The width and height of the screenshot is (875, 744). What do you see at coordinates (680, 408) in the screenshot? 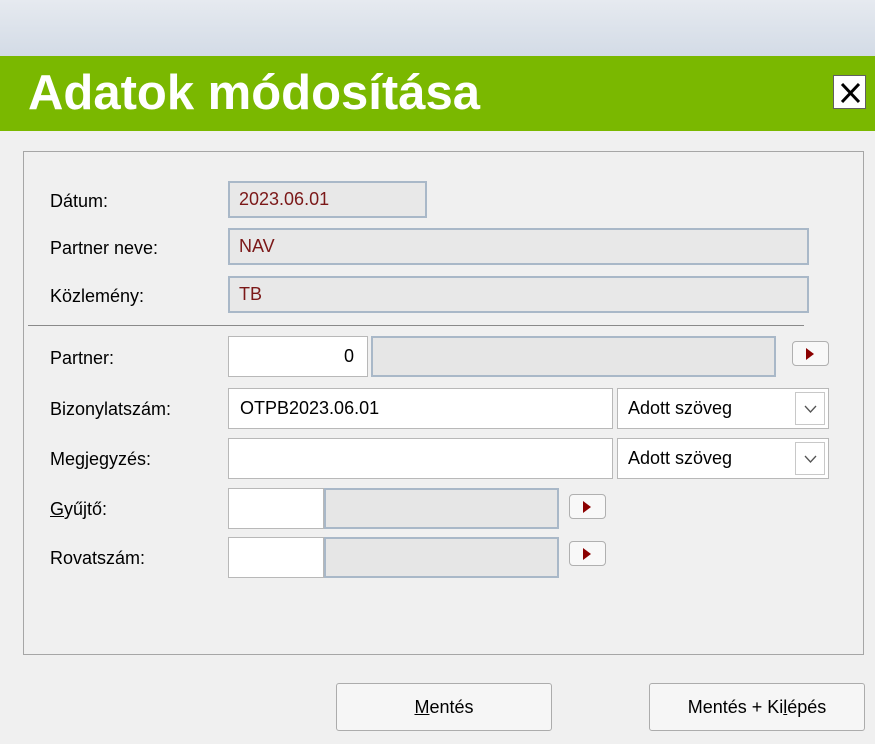
I see `bizonylatszam-mode-value: Adott szöveg` at bounding box center [680, 408].